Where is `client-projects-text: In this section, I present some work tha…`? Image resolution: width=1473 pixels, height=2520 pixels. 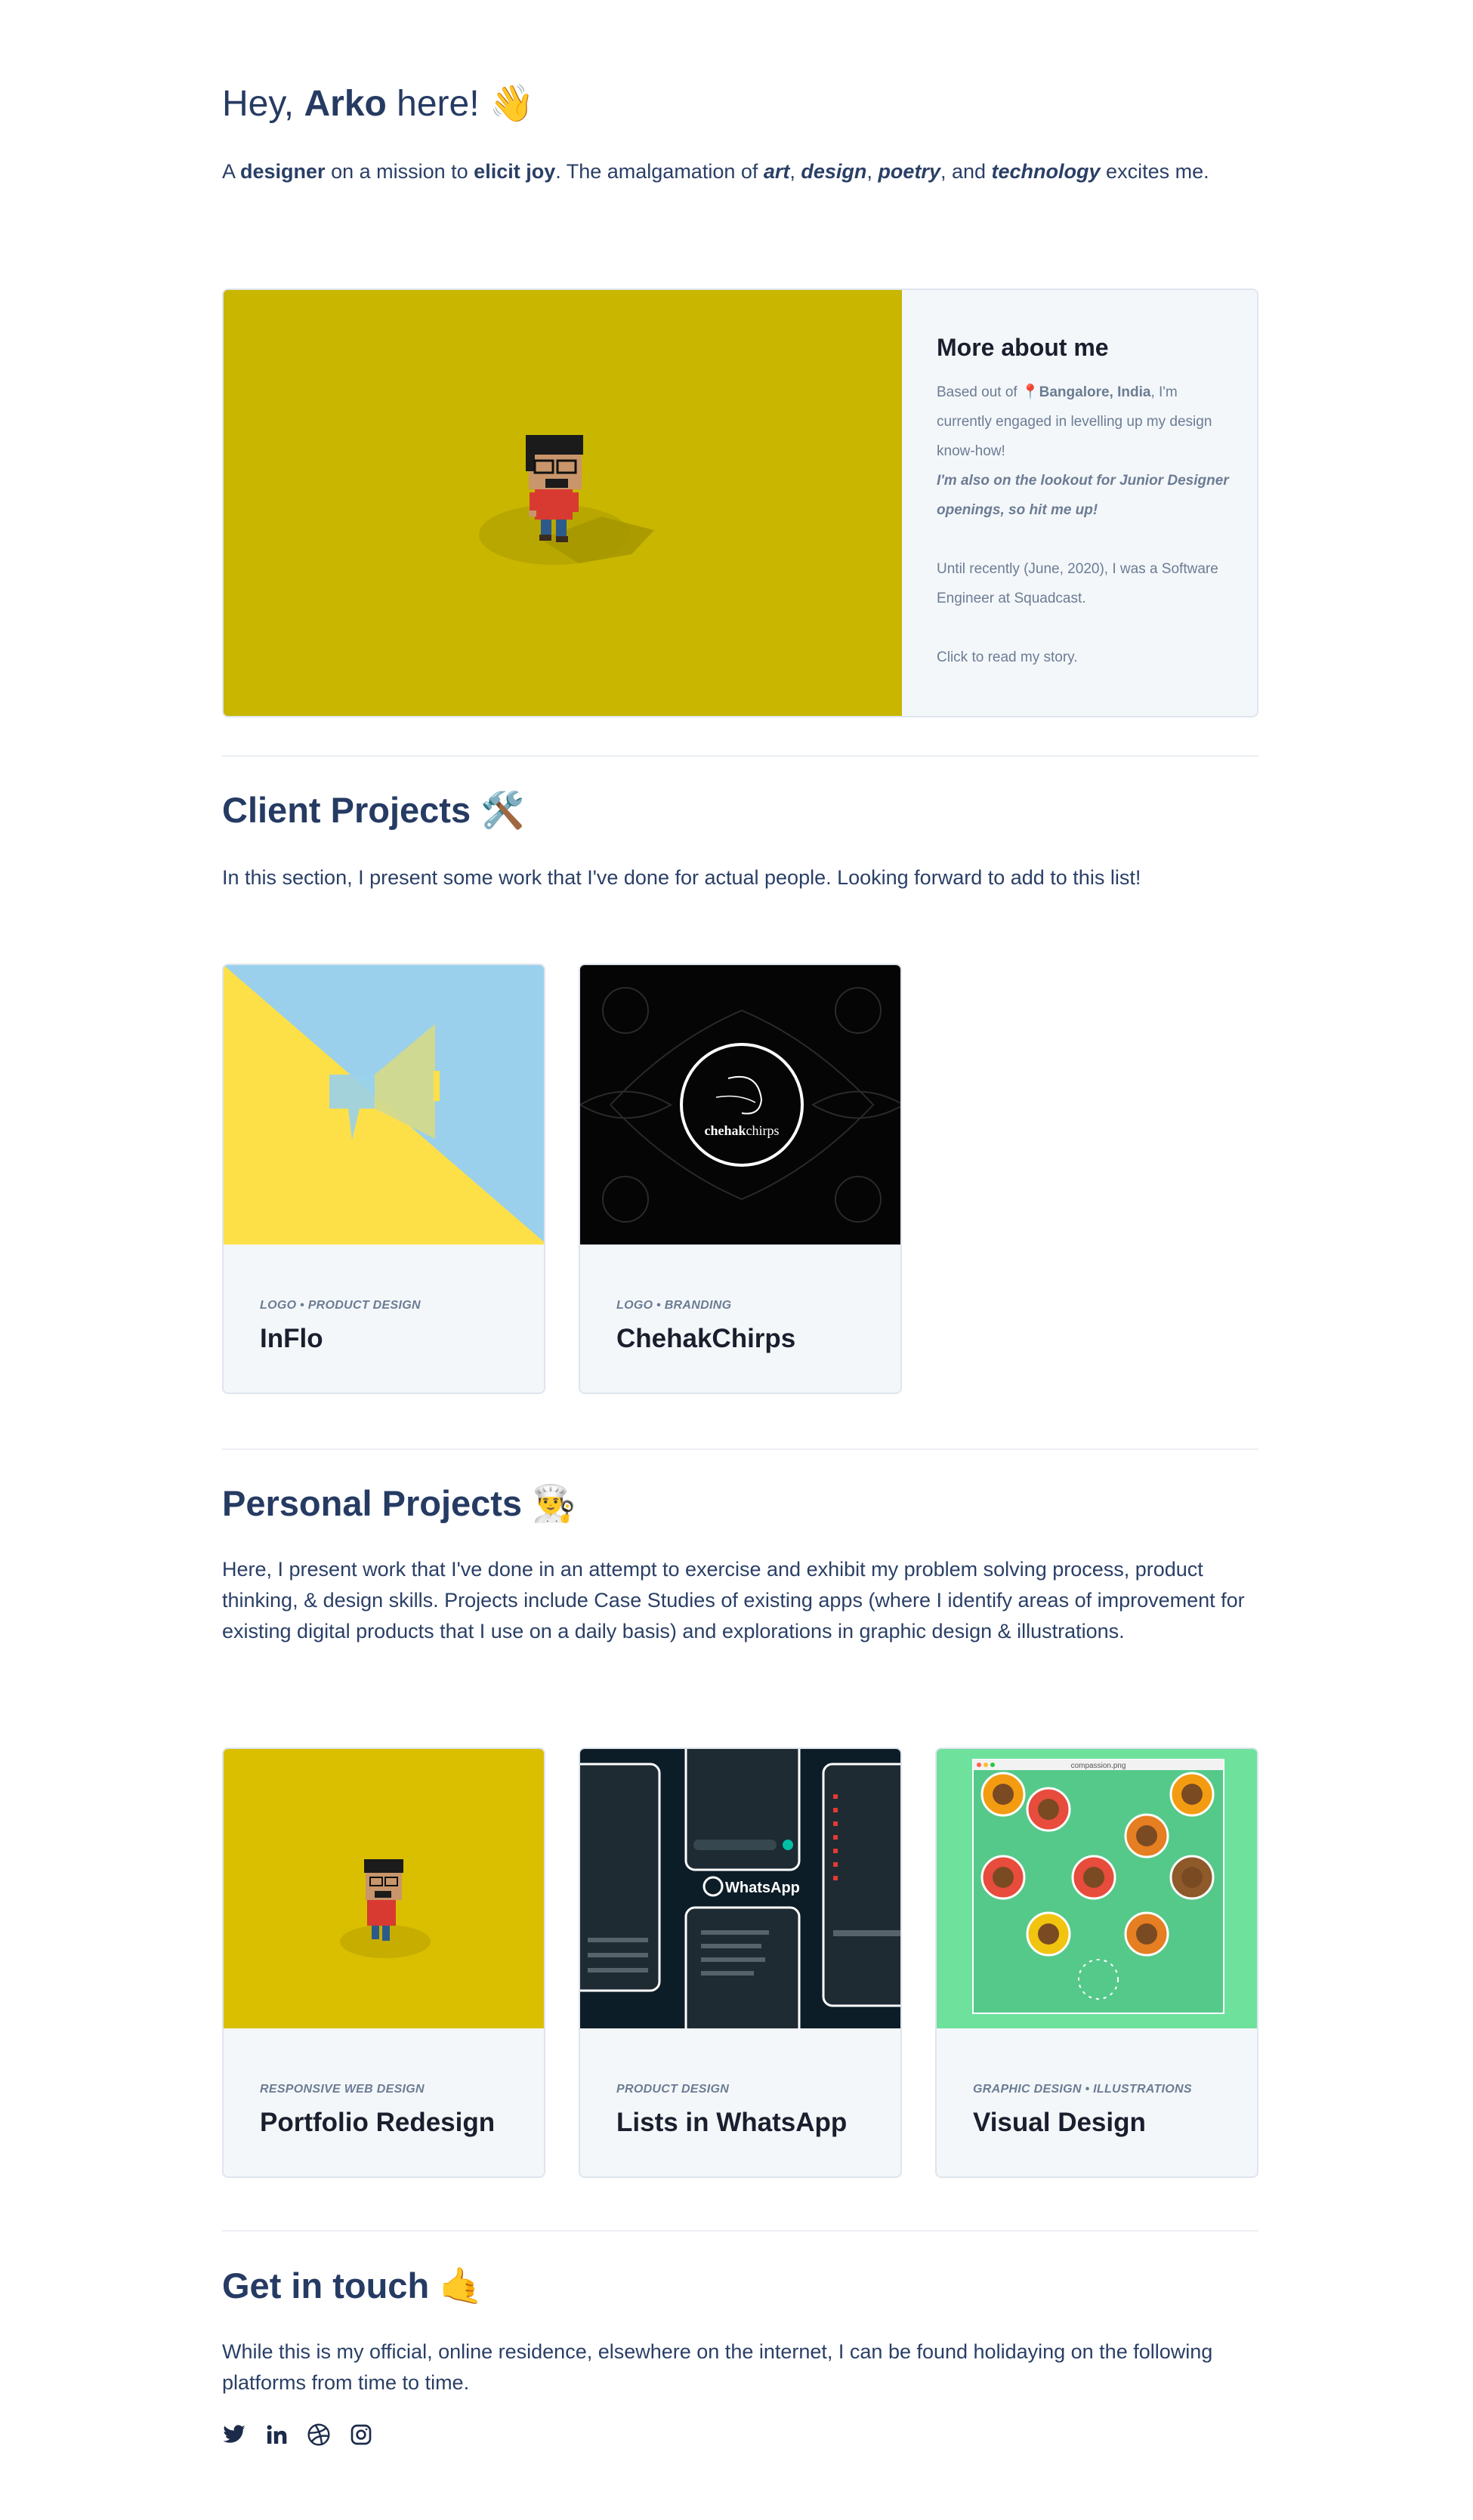
client-projects-text: In this section, I present some work tha… is located at coordinates (681, 877).